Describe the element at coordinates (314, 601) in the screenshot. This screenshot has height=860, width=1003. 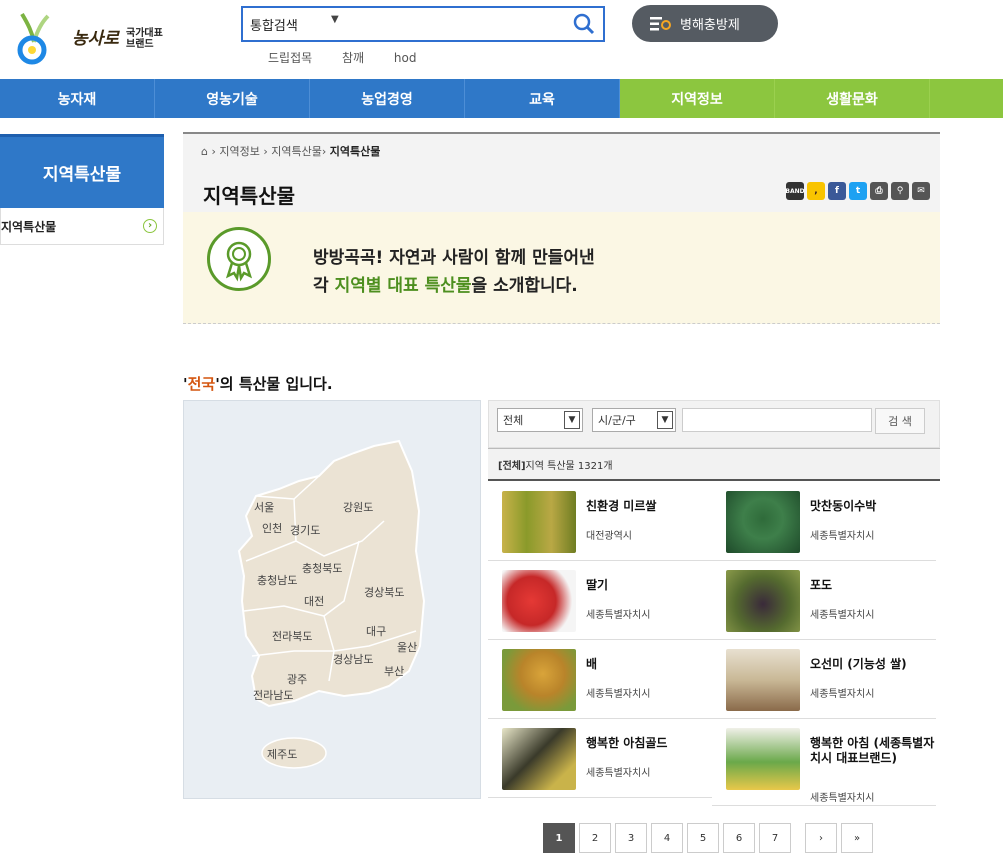
I see `map-label-daejeon: 대전` at that location.